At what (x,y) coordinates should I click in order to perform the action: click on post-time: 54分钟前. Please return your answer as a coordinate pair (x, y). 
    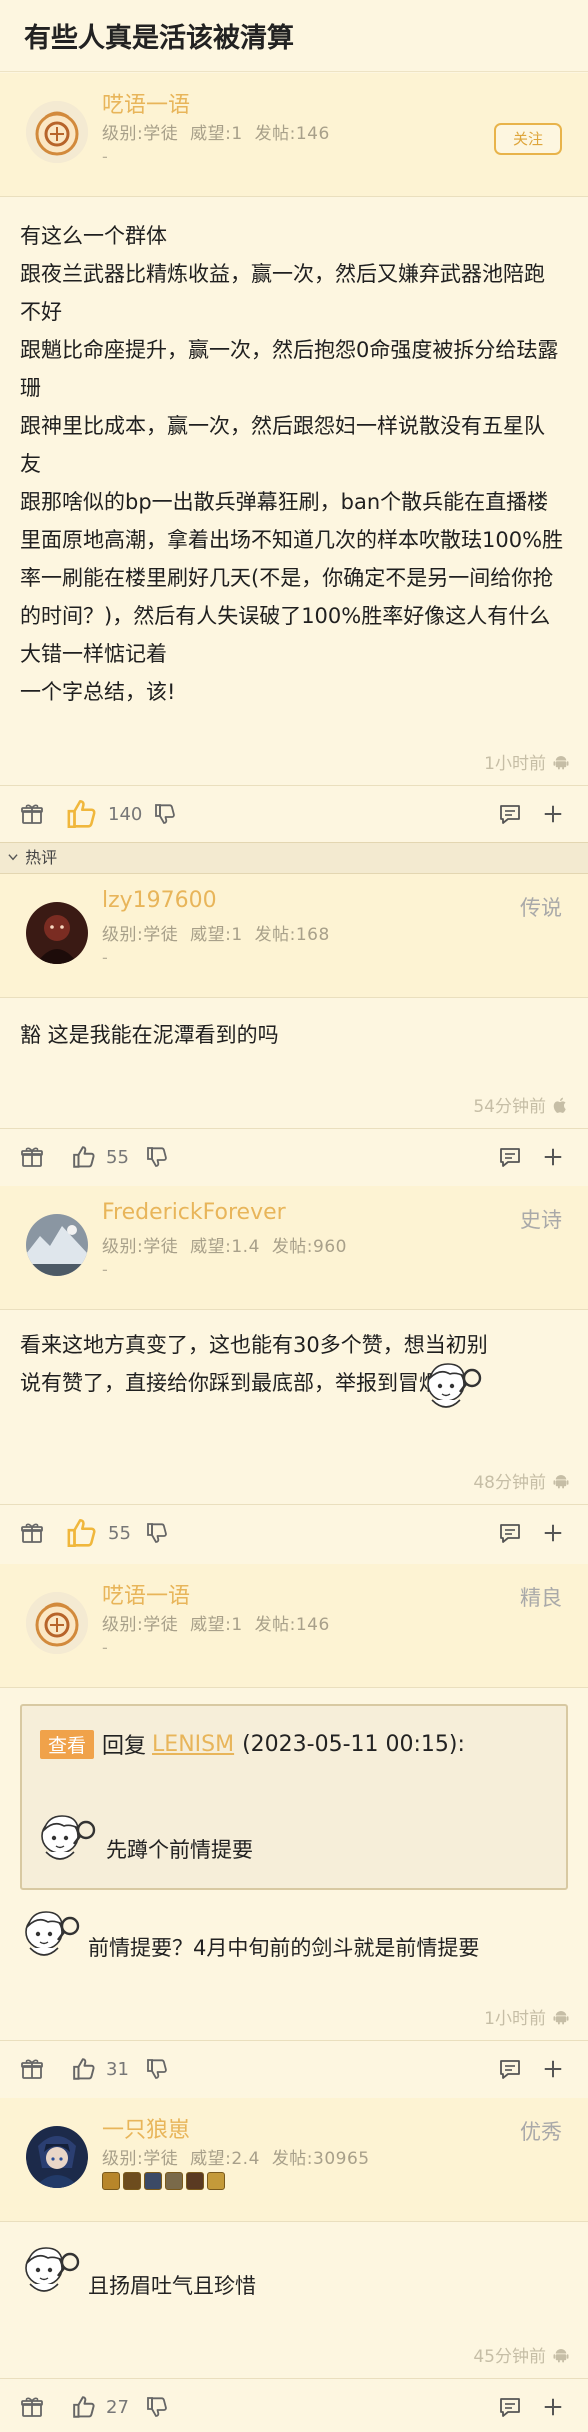
    Looking at the image, I should click on (509, 1107).